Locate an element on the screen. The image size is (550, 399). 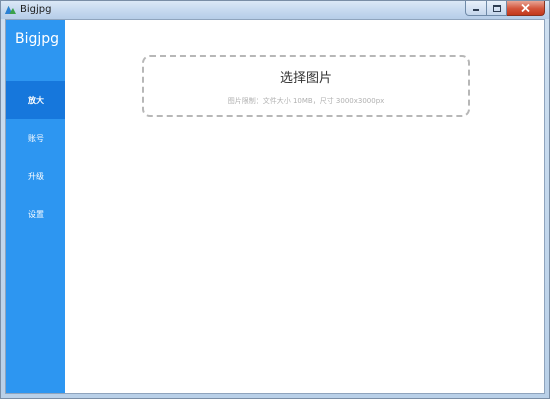
sidebar-item-settings: 设置 is located at coordinates (35, 214).